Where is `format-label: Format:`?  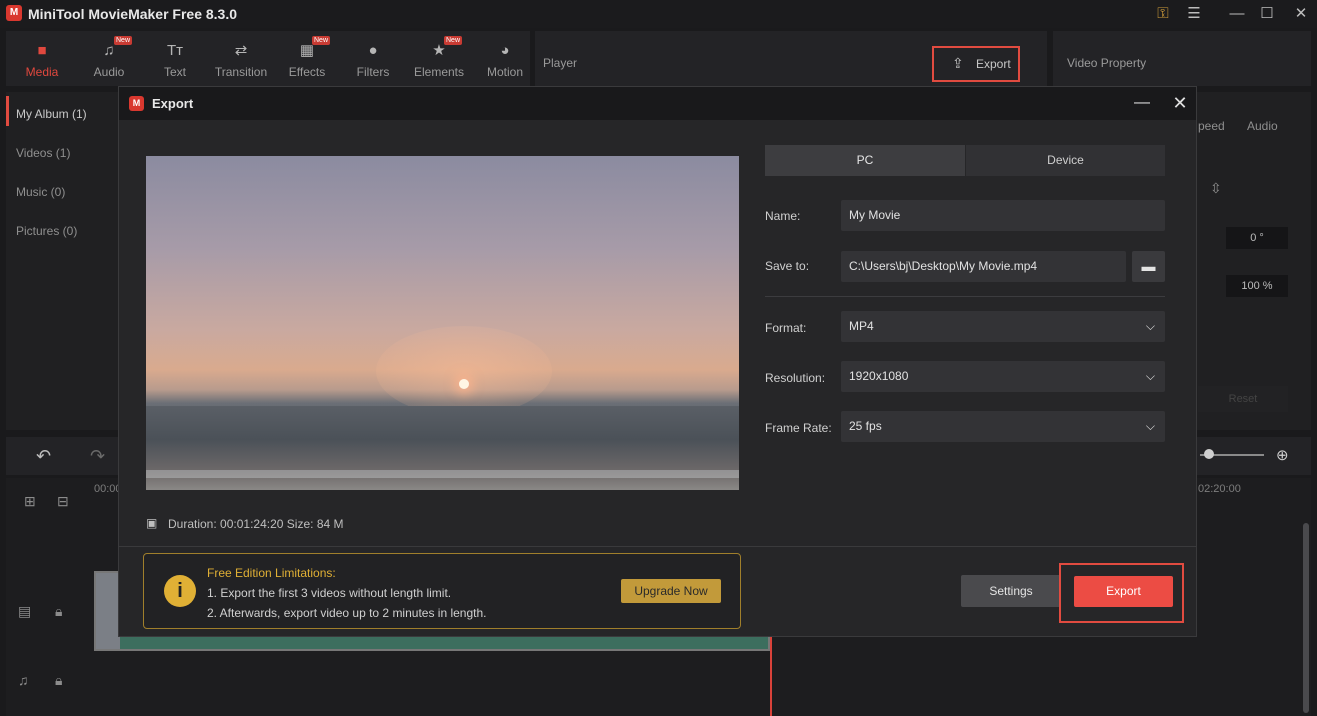 format-label: Format: is located at coordinates (786, 328).